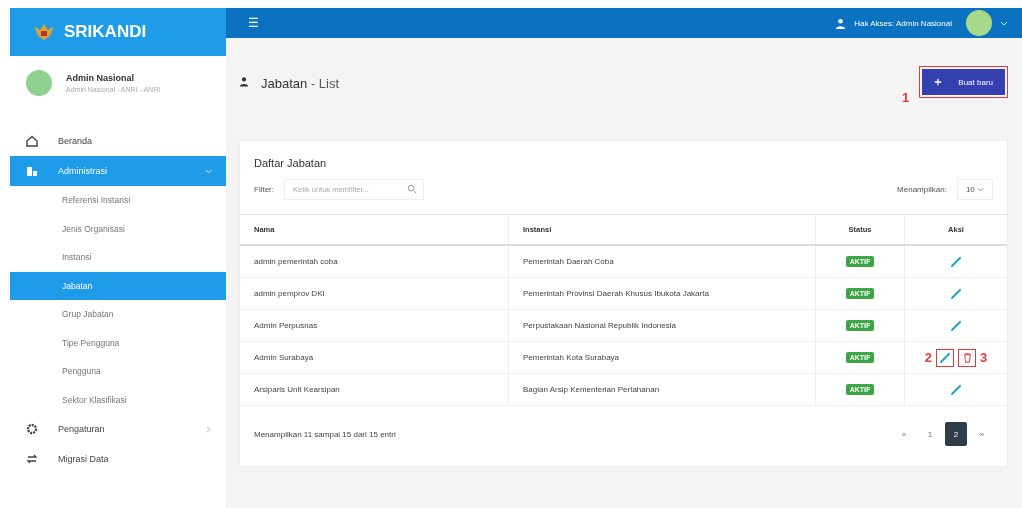 Image resolution: width=1022 pixels, height=508 pixels. Describe the element at coordinates (118, 141) in the screenshot. I see `sidebar-item: Beranda` at that location.